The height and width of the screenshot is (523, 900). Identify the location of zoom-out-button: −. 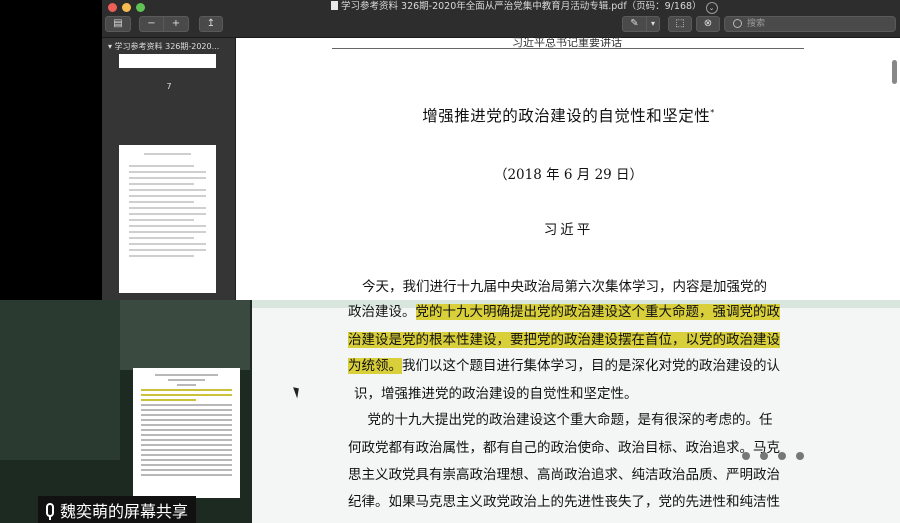
(152, 24).